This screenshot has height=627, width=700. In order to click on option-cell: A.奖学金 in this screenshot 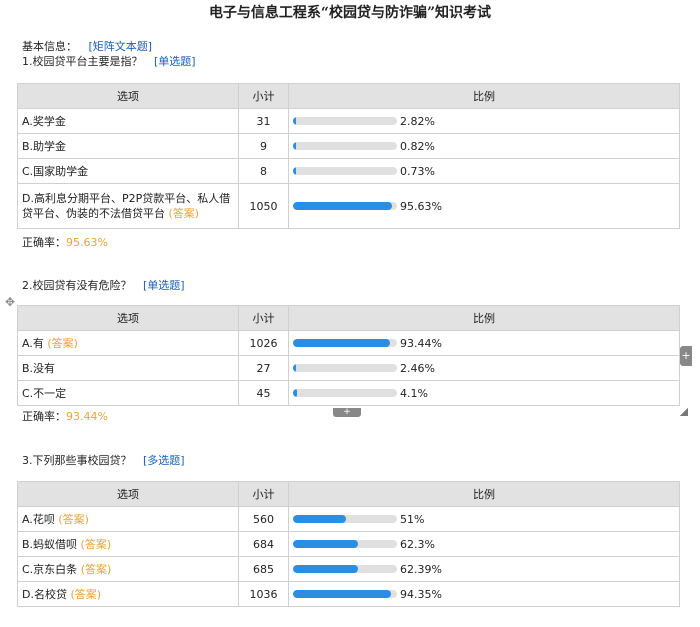, I will do `click(128, 121)`.